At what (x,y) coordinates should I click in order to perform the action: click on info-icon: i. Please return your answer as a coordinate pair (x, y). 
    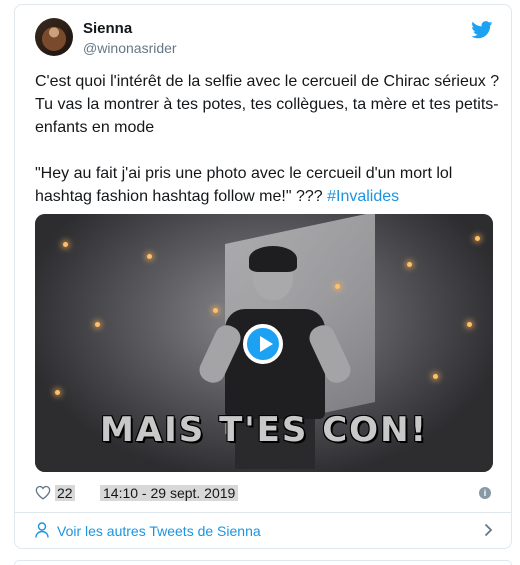
    Looking at the image, I should click on (485, 493).